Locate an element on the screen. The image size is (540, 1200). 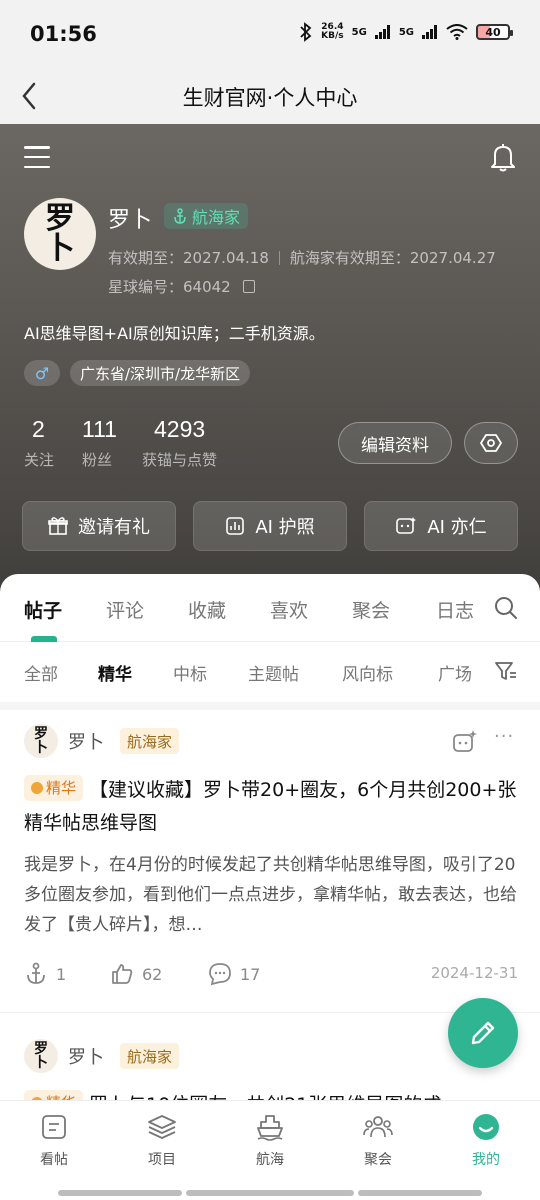
subtab-essence: 精华 is located at coordinates (115, 672).